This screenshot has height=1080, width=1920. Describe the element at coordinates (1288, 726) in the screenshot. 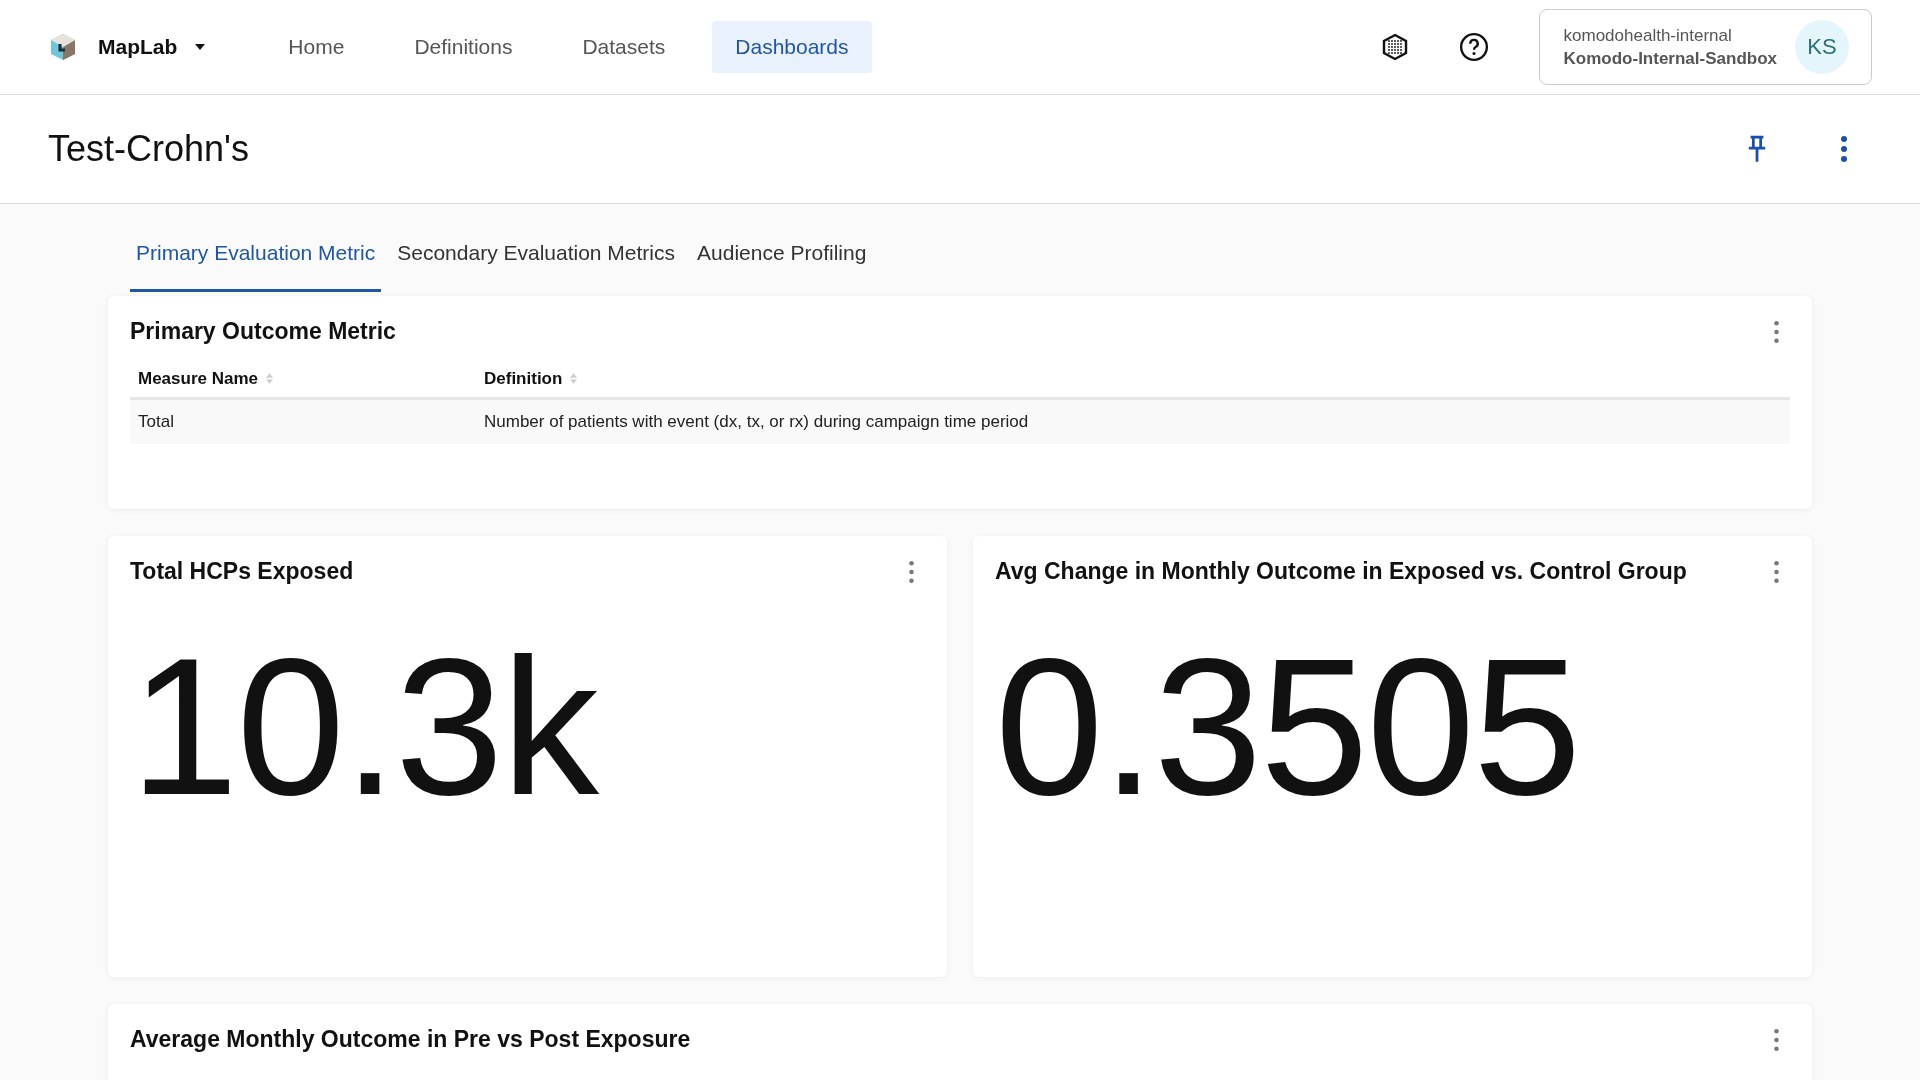

I see `stat-value: 0.3505` at that location.